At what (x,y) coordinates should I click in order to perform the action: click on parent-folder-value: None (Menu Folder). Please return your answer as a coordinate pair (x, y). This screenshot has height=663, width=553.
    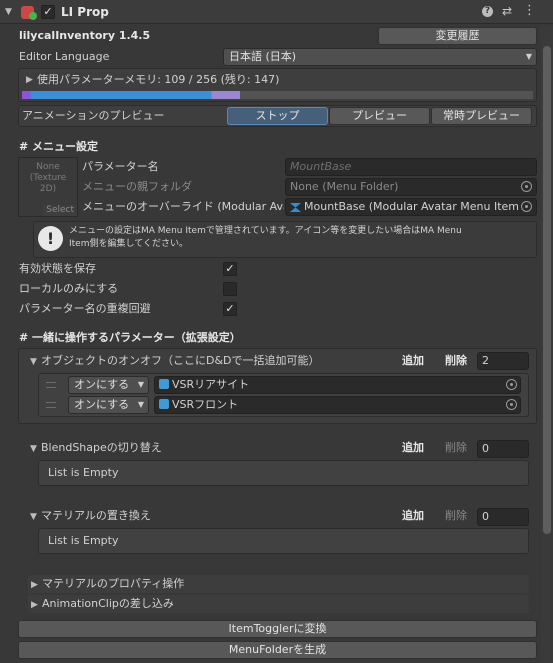
    Looking at the image, I should click on (344, 186).